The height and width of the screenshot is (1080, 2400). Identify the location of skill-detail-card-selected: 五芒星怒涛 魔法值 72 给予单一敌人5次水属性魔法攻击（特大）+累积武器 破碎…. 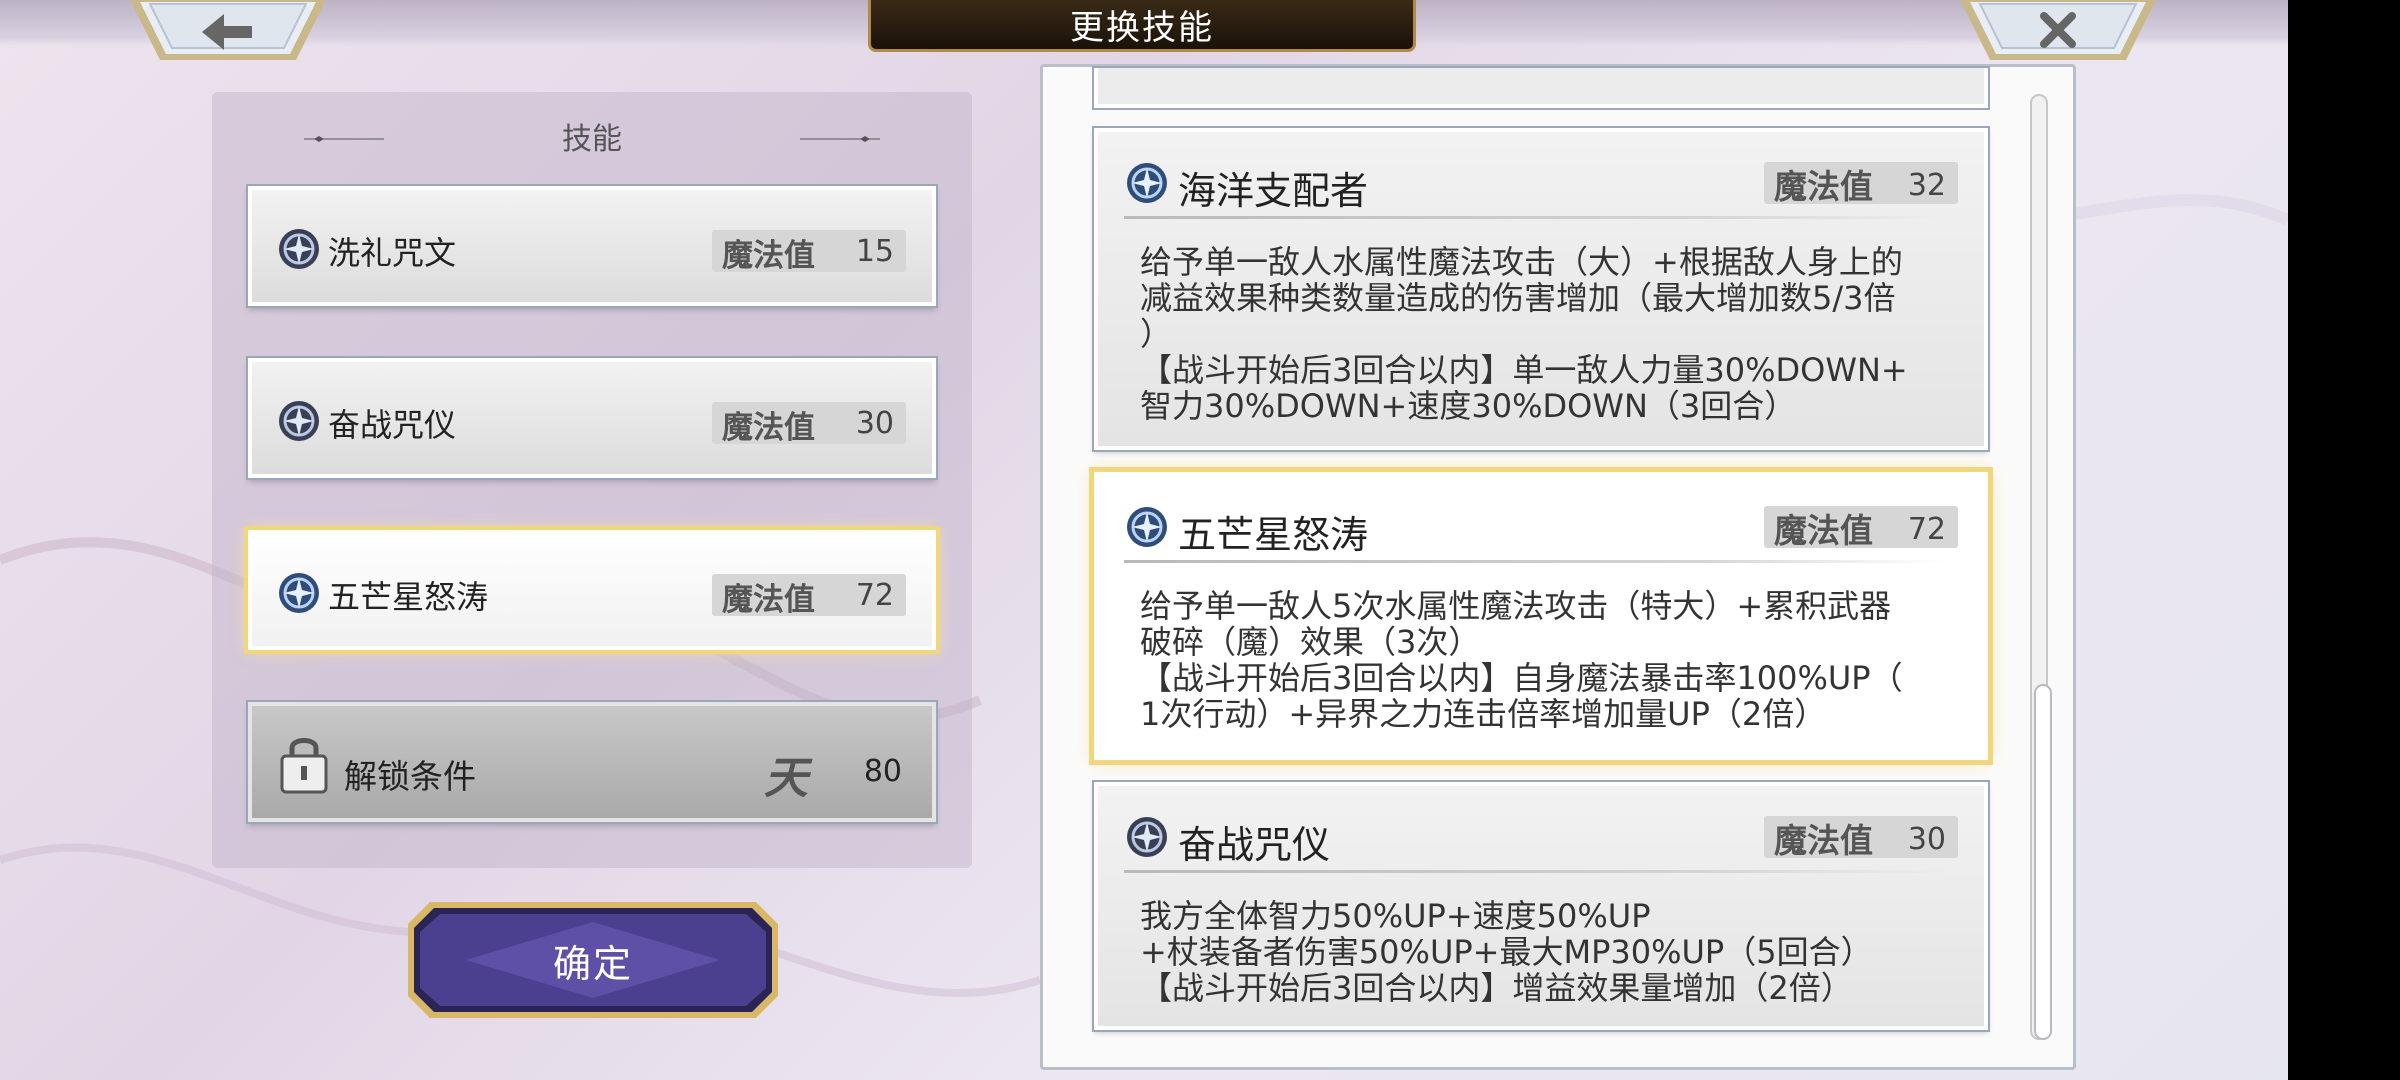
(1541, 616).